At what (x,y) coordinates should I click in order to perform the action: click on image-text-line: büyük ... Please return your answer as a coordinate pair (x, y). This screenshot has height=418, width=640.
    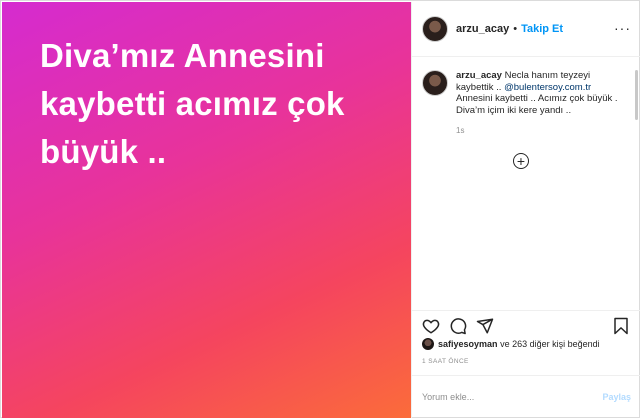
    Looking at the image, I should click on (103, 151).